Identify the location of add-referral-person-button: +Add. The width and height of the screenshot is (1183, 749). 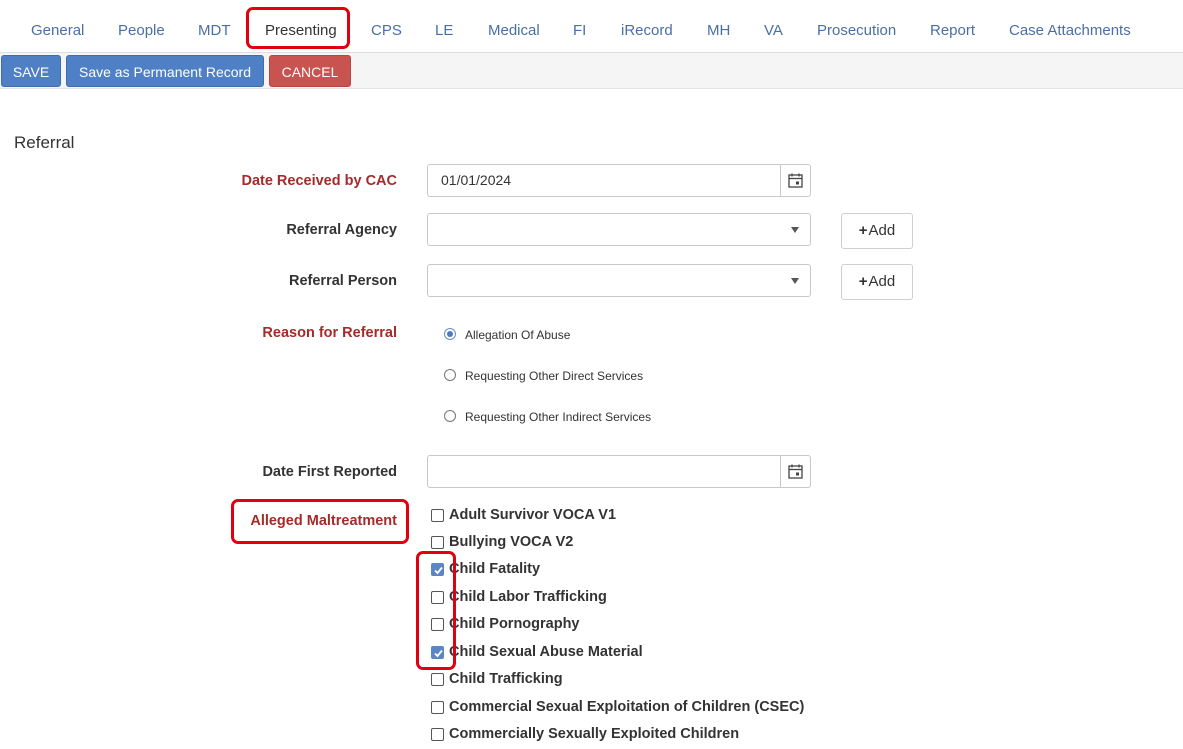
(877, 282).